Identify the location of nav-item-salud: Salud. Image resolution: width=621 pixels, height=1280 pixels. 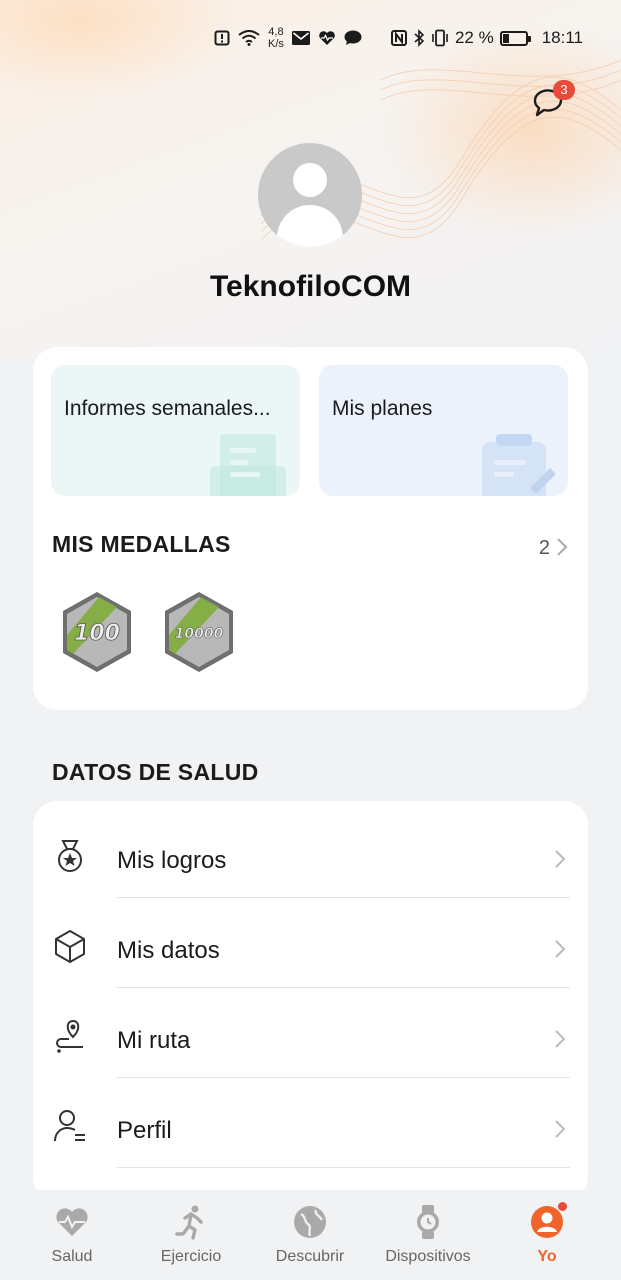
(72, 1235).